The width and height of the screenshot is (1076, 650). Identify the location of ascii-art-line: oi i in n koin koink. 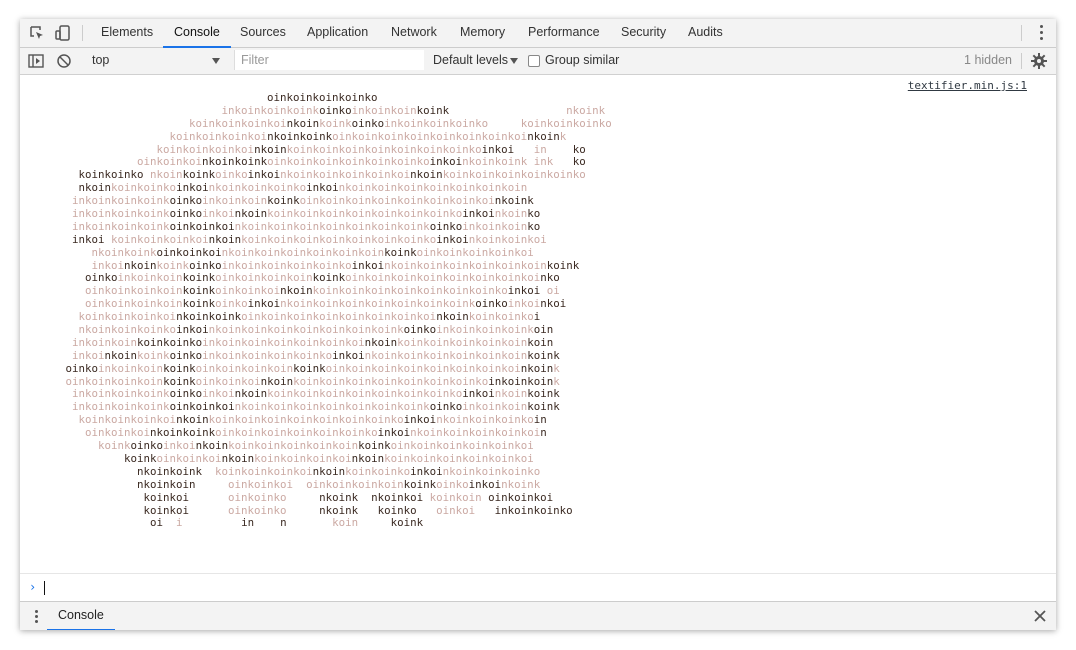
(287, 523).